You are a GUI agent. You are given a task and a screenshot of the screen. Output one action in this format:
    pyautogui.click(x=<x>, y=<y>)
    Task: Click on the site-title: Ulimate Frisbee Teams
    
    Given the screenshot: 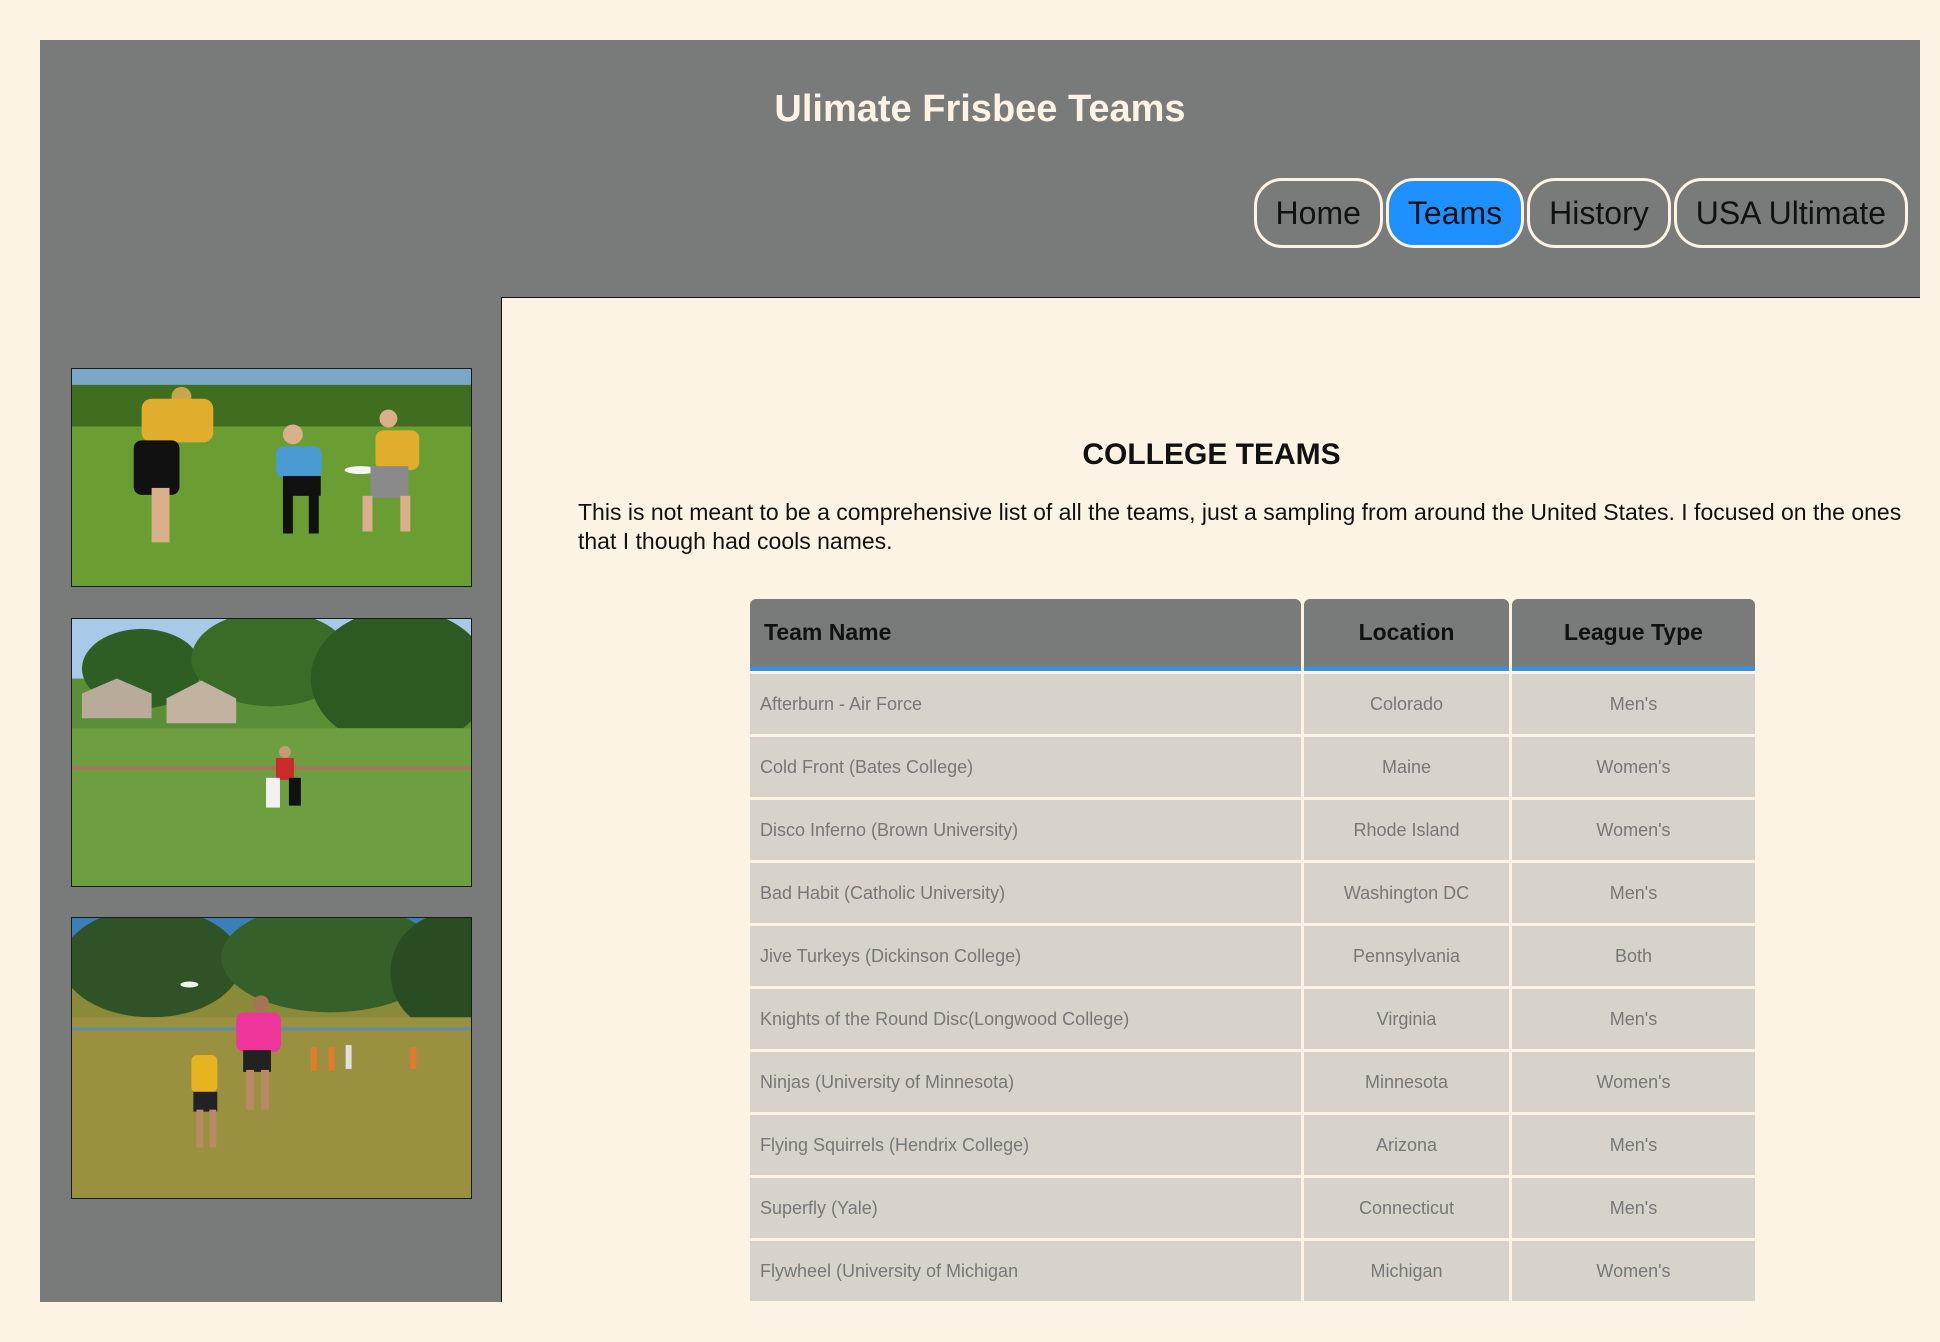 What is the action you would take?
    pyautogui.click(x=980, y=109)
    